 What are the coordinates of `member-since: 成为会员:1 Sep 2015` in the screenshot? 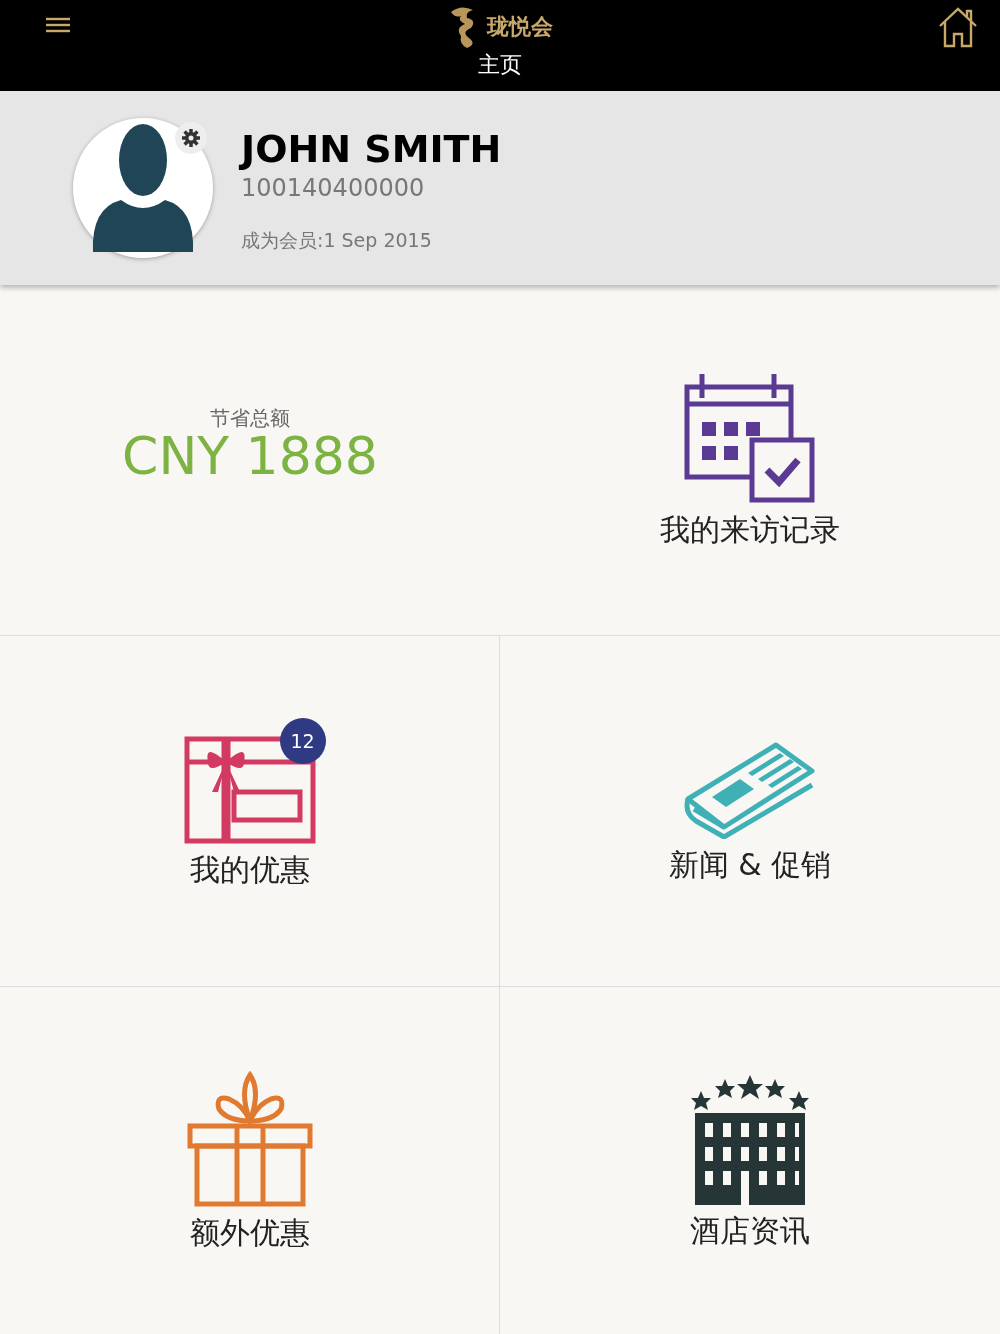 It's located at (337, 240).